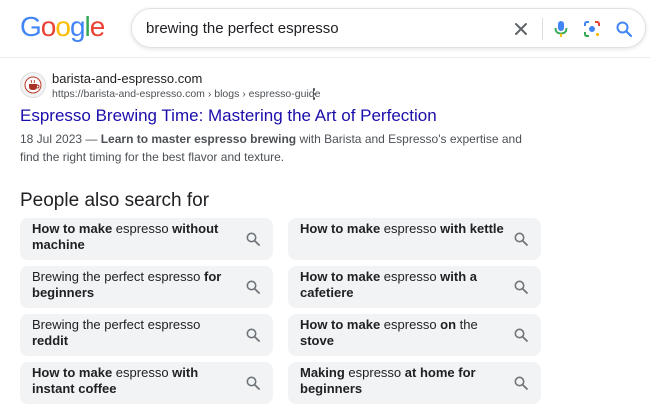  What do you see at coordinates (448, 324) in the screenshot?
I see `label-bold-part: on` at bounding box center [448, 324].